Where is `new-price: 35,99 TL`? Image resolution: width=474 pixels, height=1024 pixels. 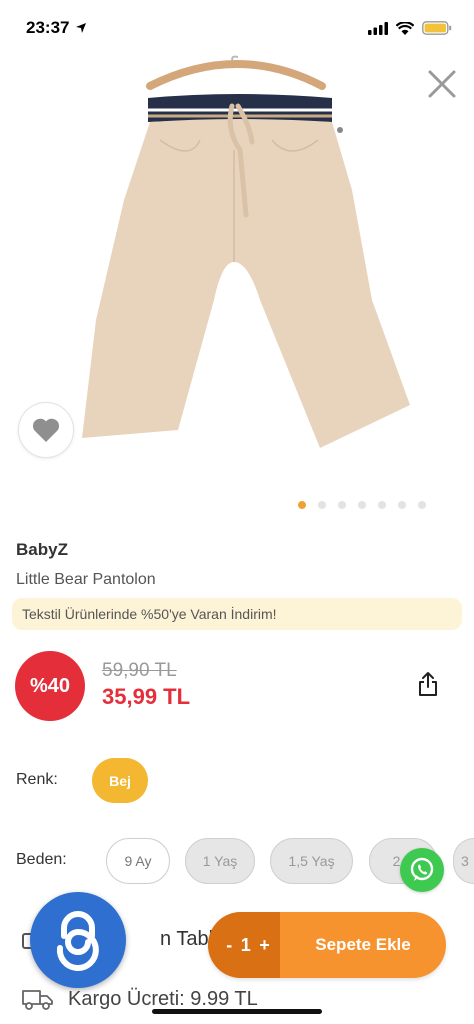 new-price: 35,99 TL is located at coordinates (146, 696).